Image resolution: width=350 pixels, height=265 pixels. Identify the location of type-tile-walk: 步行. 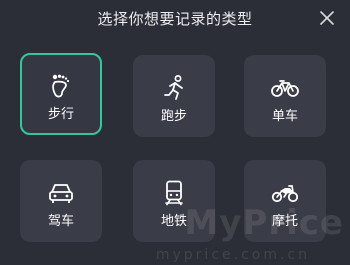
(61, 94).